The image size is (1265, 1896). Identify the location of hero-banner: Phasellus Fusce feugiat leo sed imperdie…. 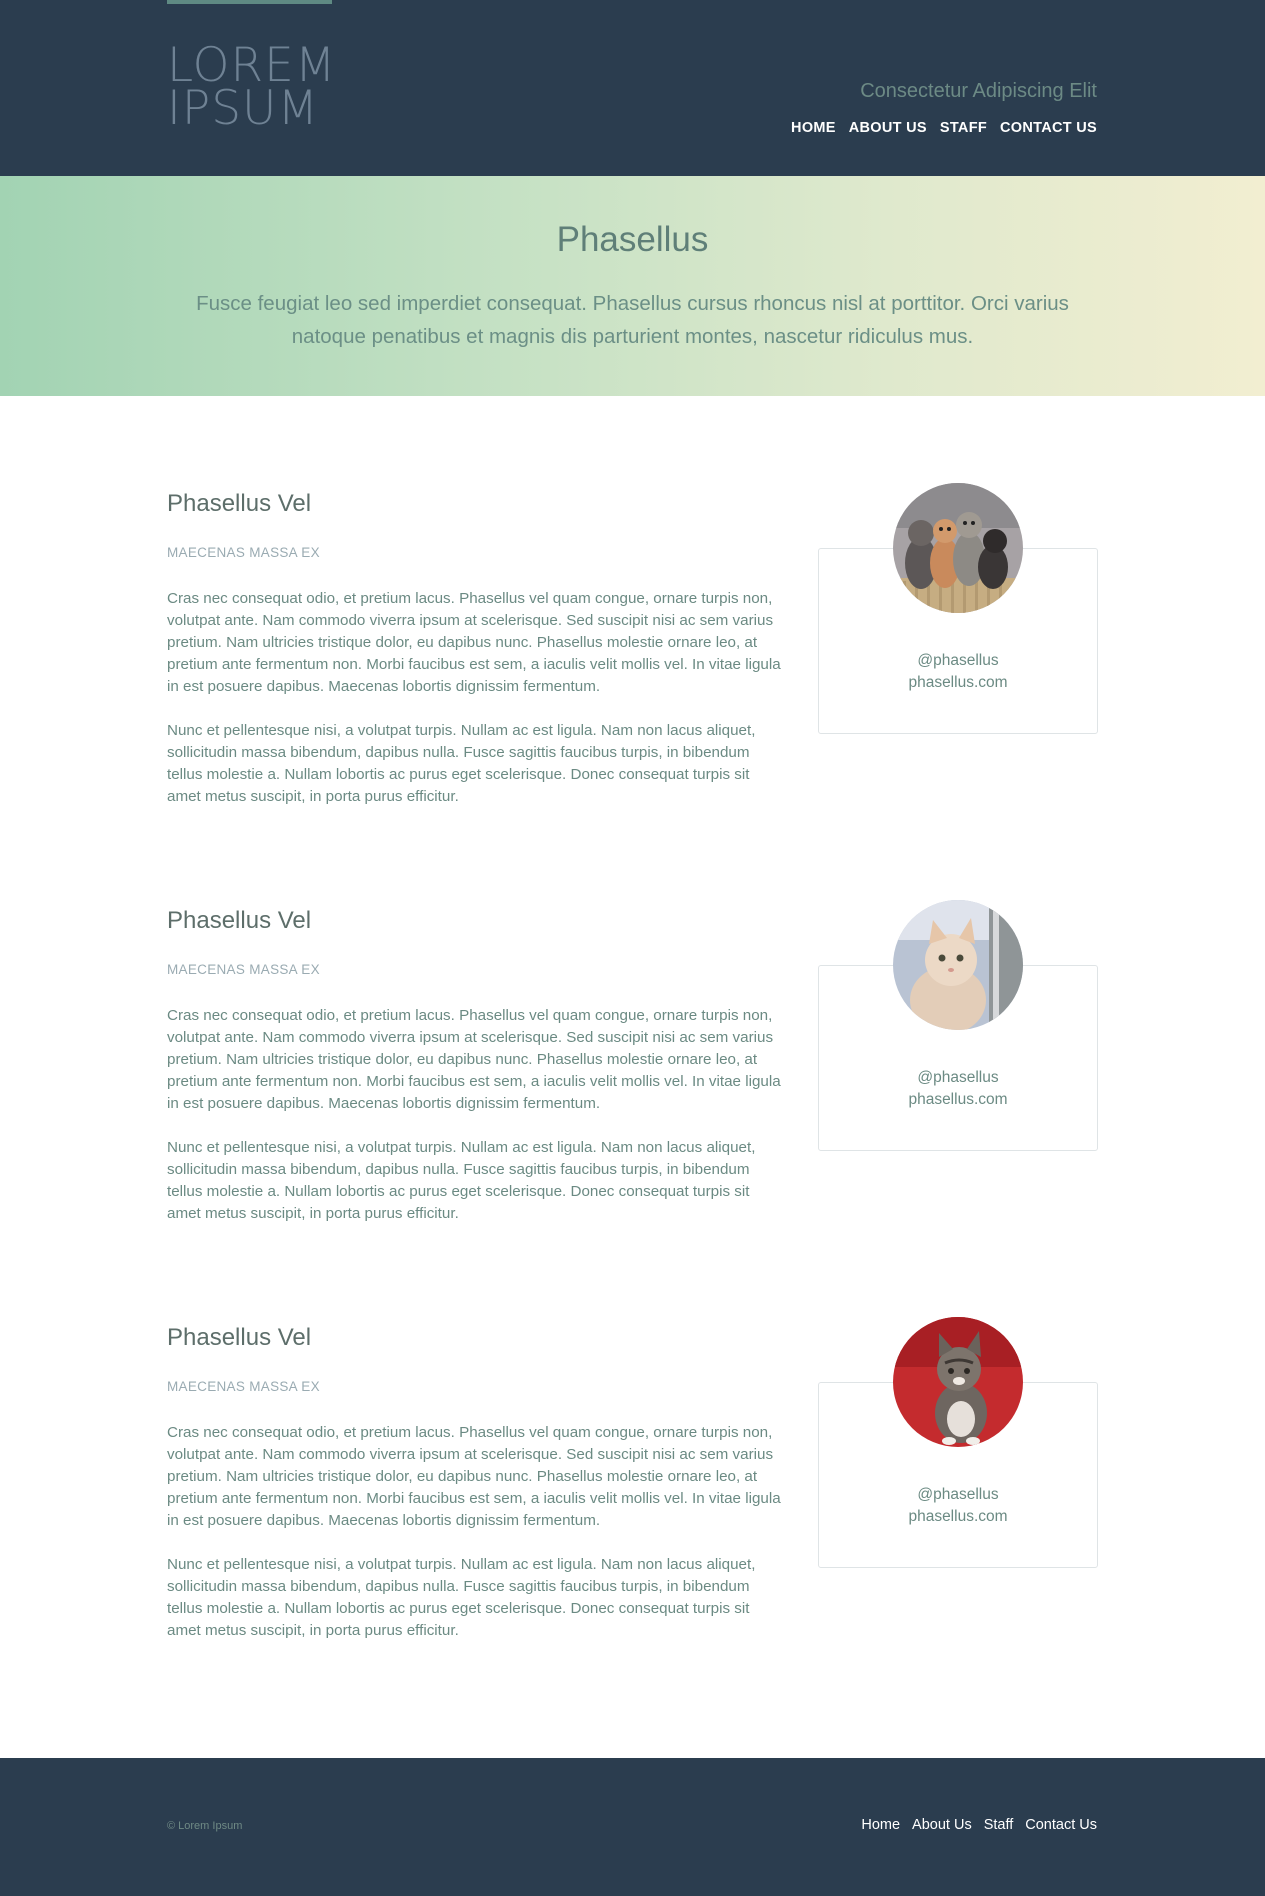
(632, 286).